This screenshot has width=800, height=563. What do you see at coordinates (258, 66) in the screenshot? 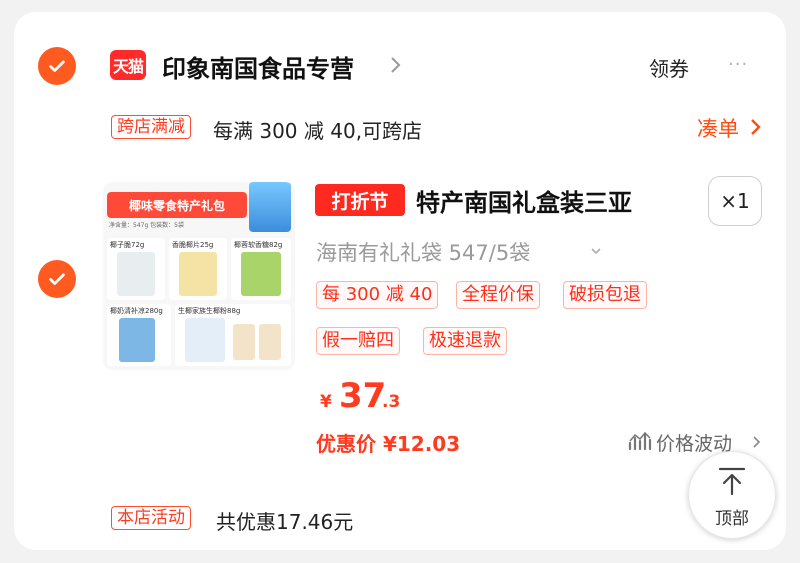
I see `store-name-link: 印象南国食品专营` at bounding box center [258, 66].